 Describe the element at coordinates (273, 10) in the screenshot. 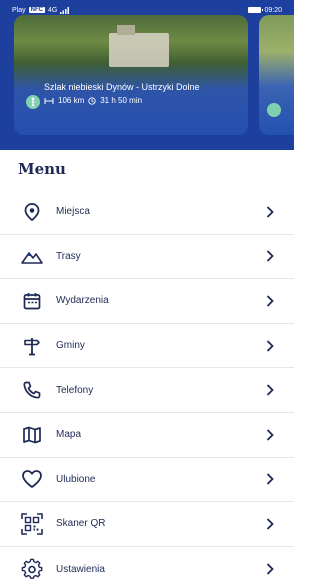

I see `clock: 09:20` at that location.